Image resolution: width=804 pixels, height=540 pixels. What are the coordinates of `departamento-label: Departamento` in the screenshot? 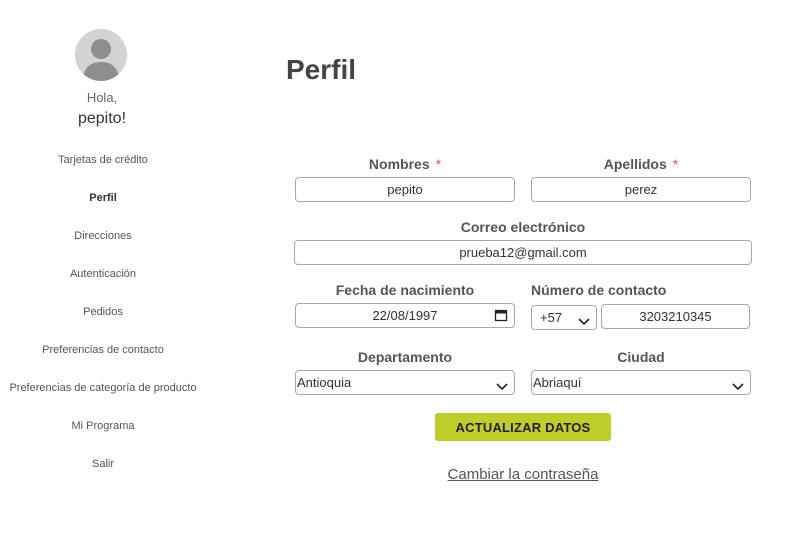 It's located at (405, 357).